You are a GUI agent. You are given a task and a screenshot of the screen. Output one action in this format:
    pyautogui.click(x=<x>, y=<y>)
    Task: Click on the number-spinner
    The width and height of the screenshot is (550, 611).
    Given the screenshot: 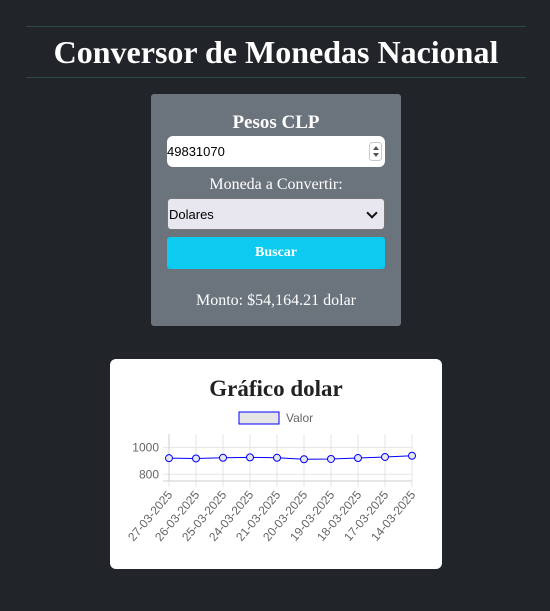 What is the action you would take?
    pyautogui.click(x=375, y=151)
    